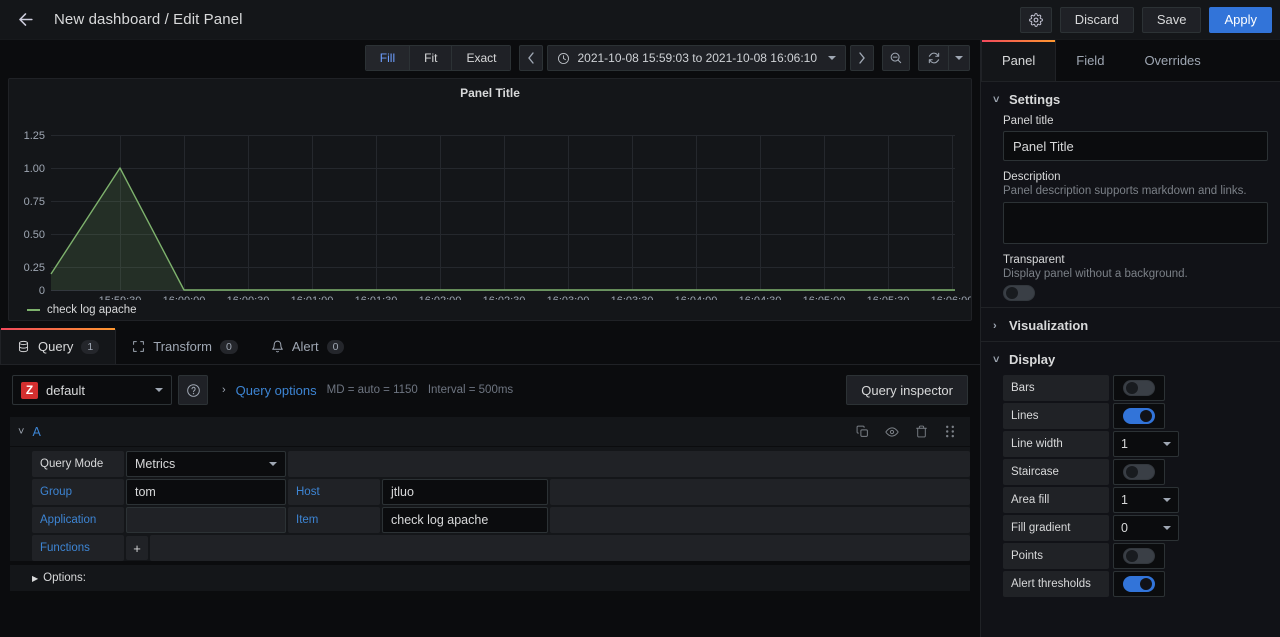 This screenshot has height=637, width=1280. Describe the element at coordinates (36, 432) in the screenshot. I see `query-ref-id: A` at that location.